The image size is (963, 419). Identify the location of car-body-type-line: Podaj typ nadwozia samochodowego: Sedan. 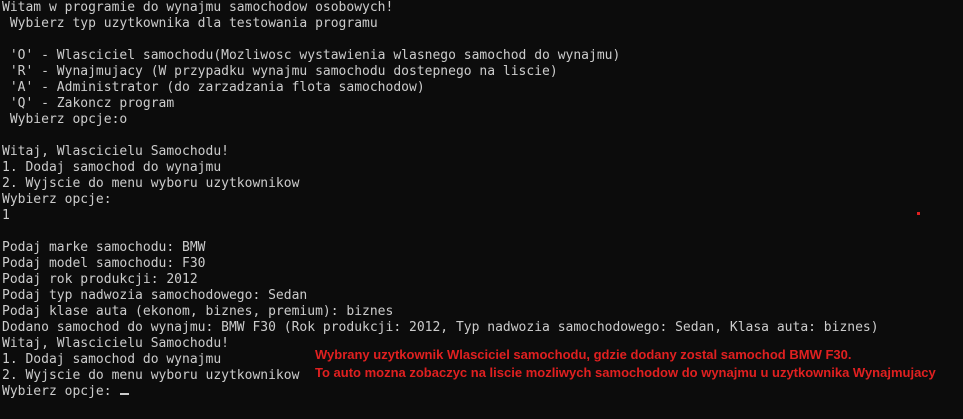
(155, 295).